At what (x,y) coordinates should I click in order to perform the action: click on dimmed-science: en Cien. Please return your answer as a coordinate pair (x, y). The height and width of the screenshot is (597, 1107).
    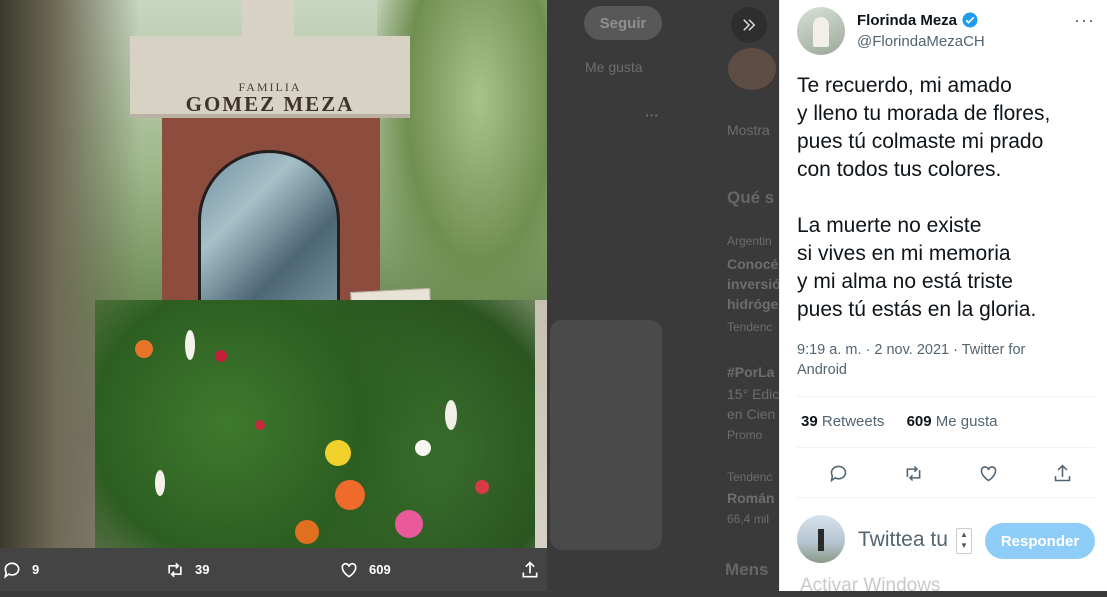
    Looking at the image, I should click on (751, 414).